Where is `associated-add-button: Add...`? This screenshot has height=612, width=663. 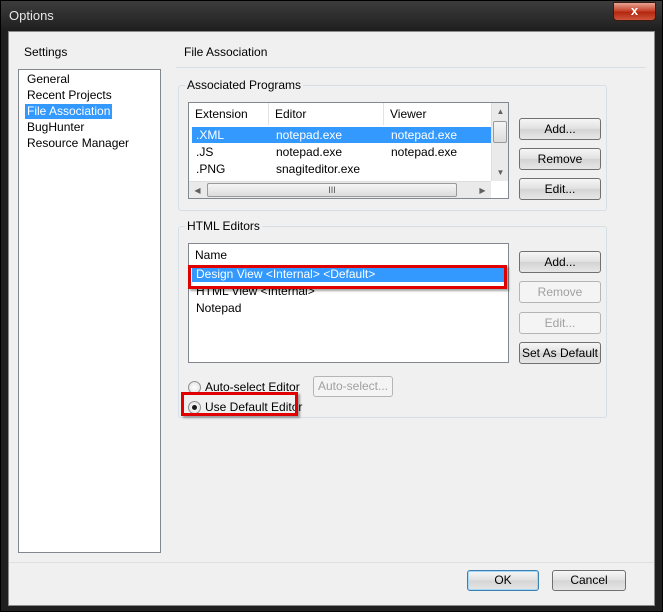 associated-add-button: Add... is located at coordinates (560, 129).